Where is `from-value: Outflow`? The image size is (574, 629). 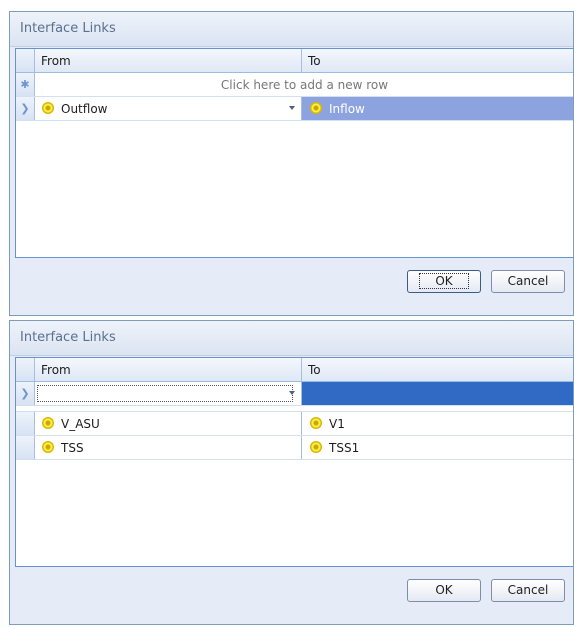 from-value: Outflow is located at coordinates (84, 109).